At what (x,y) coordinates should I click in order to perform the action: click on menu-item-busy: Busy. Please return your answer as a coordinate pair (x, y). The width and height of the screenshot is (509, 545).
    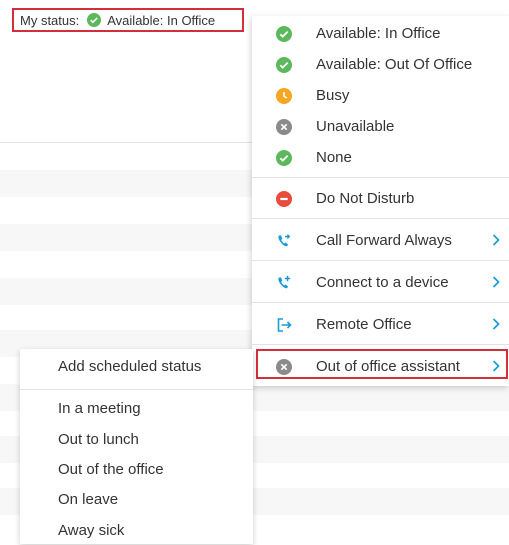
    Looking at the image, I should click on (380, 95).